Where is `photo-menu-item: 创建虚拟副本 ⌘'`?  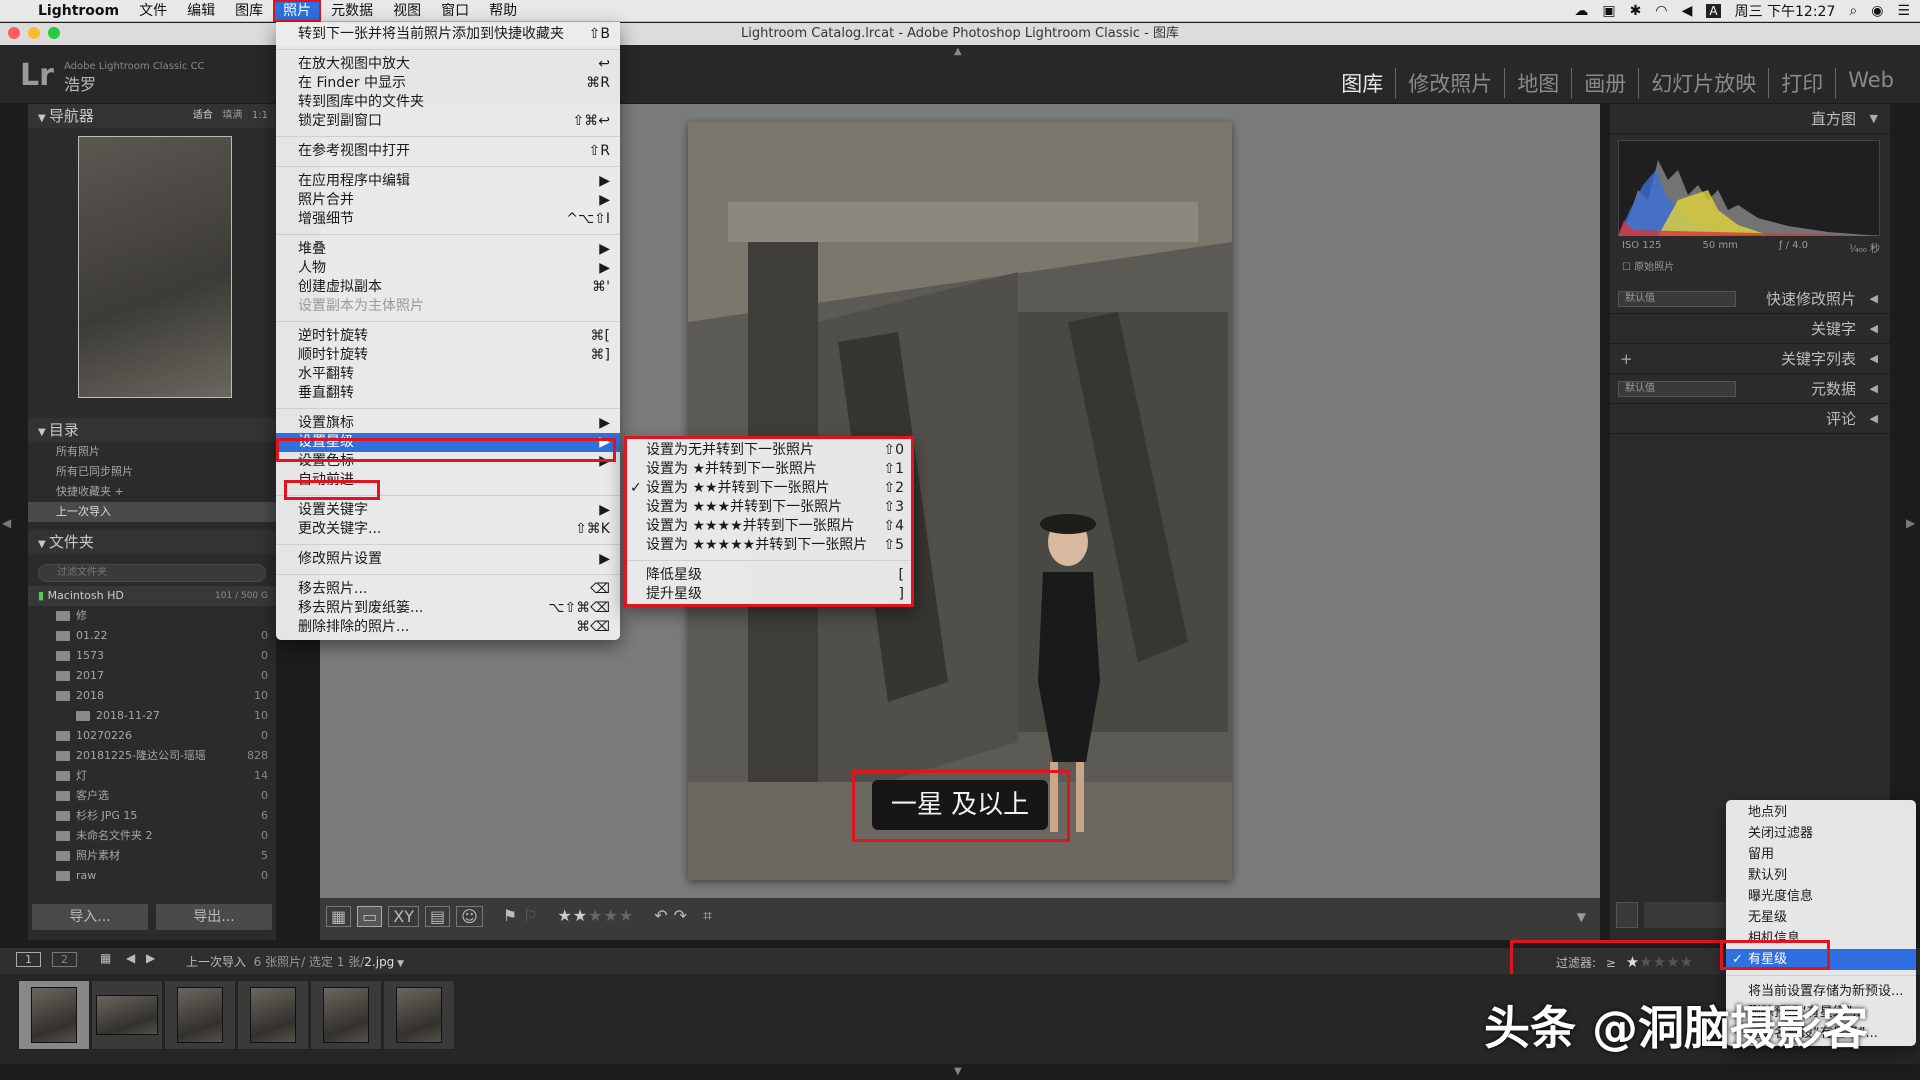
photo-menu-item: 创建虚拟副本 ⌘' is located at coordinates (448, 287).